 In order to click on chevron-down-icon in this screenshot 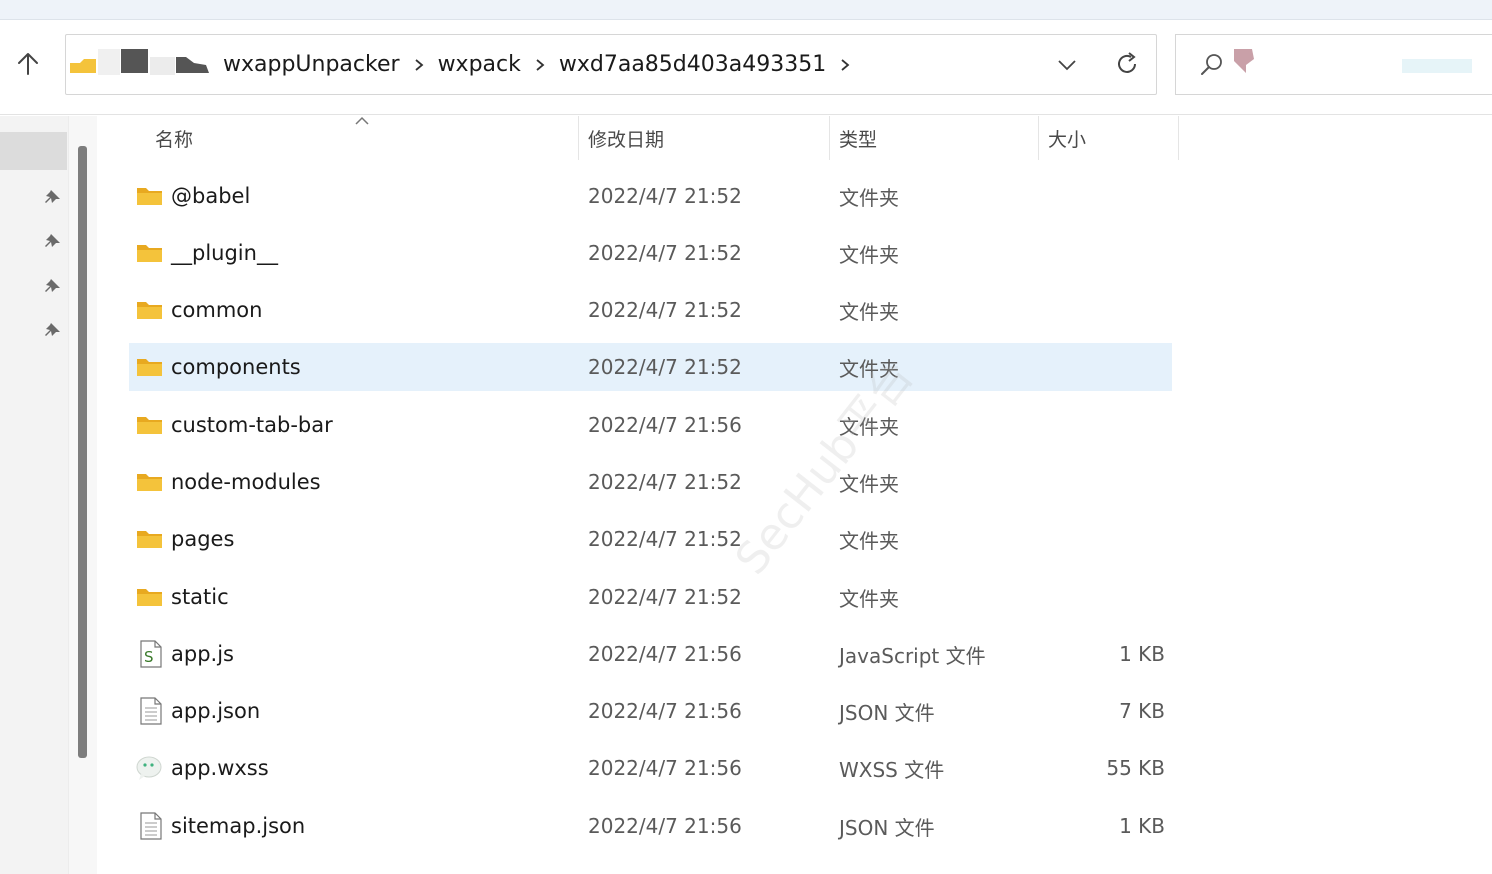, I will do `click(1067, 65)`.